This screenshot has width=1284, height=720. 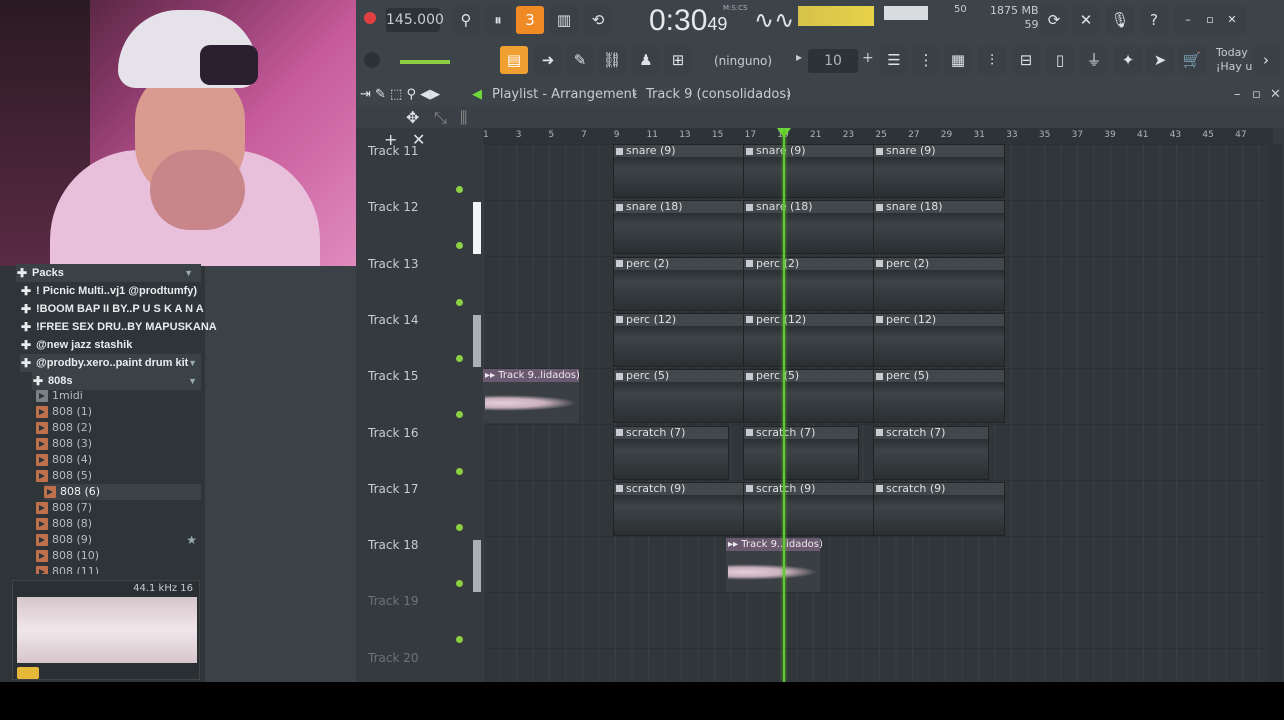 I want to click on cart-icon: 🛒, so click(x=1192, y=60).